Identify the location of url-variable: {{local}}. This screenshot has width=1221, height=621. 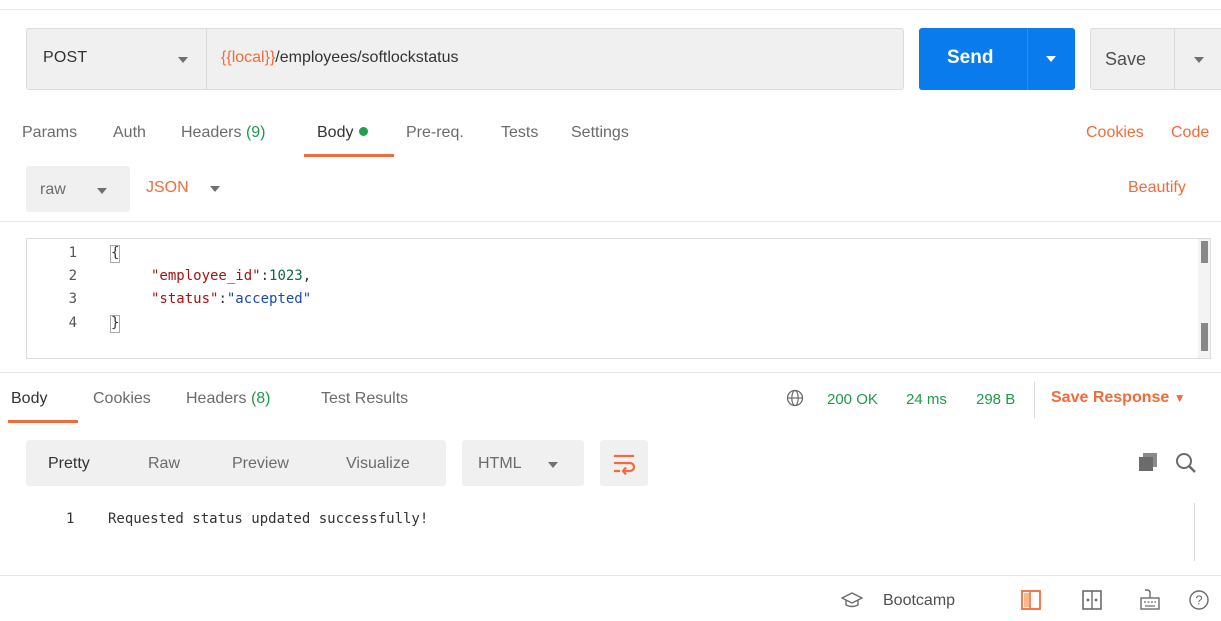
(248, 57).